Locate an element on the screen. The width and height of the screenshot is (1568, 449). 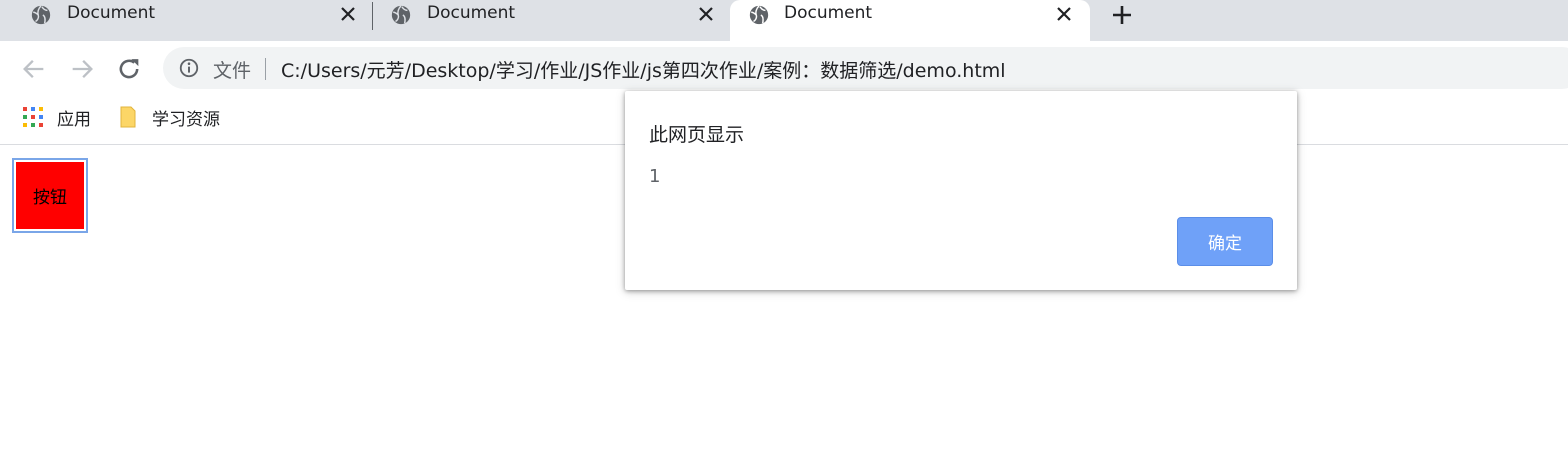
forward-arrow-icon is located at coordinates (82, 69).